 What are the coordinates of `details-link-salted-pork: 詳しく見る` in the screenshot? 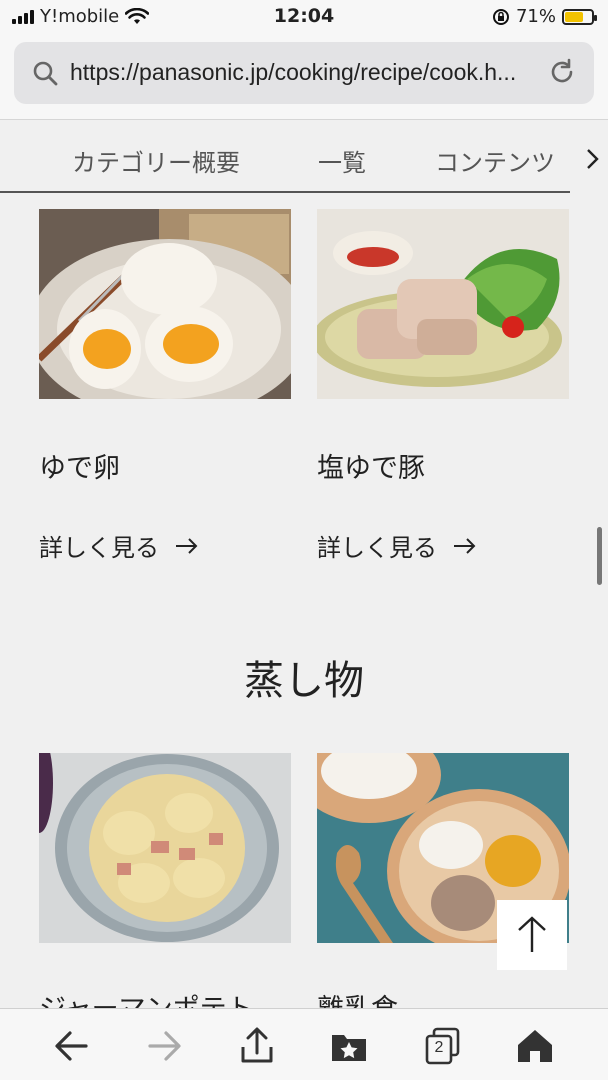 It's located at (397, 545).